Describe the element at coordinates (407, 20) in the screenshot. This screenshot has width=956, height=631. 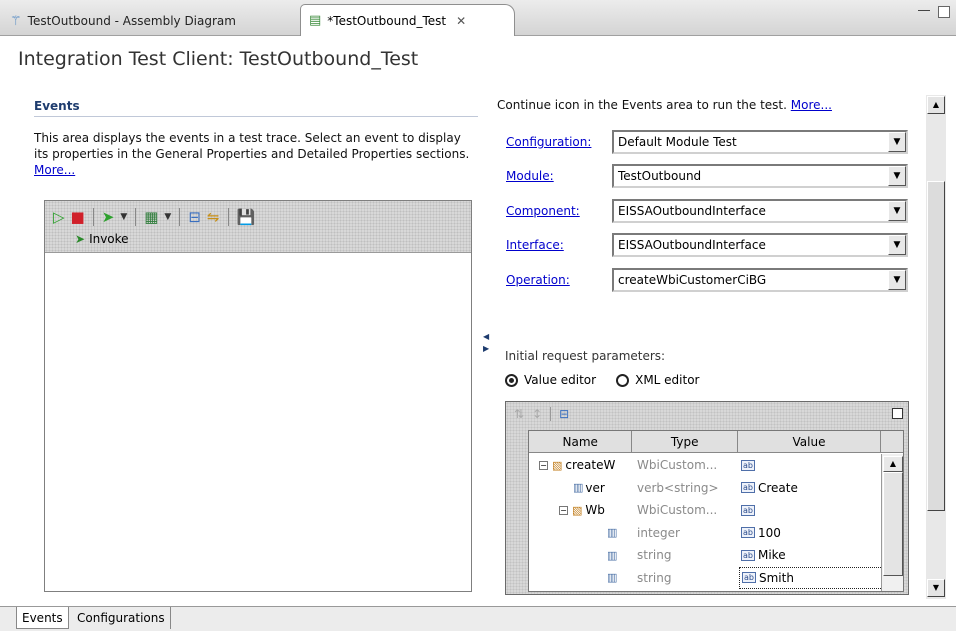
I see `tab-test-outbound-test: ▤ *TestOutbound_Test ✕` at that location.